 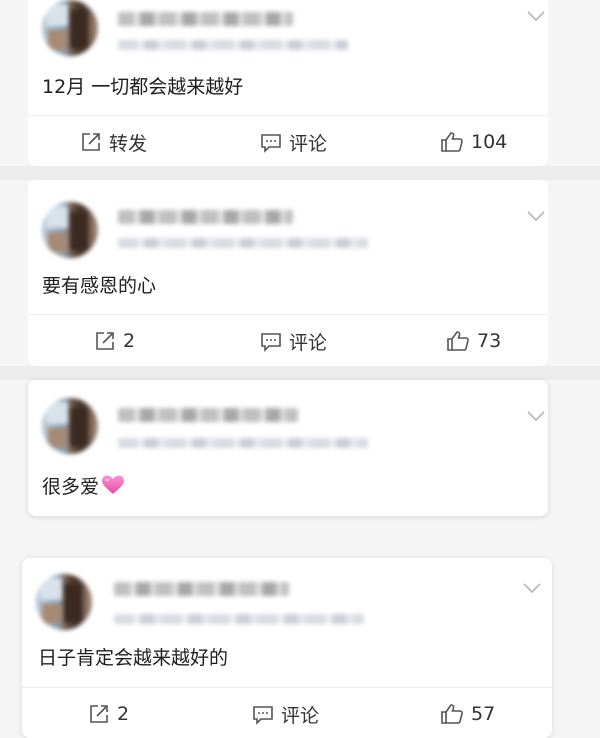 I want to click on repost-button: 转发, so click(x=113, y=142).